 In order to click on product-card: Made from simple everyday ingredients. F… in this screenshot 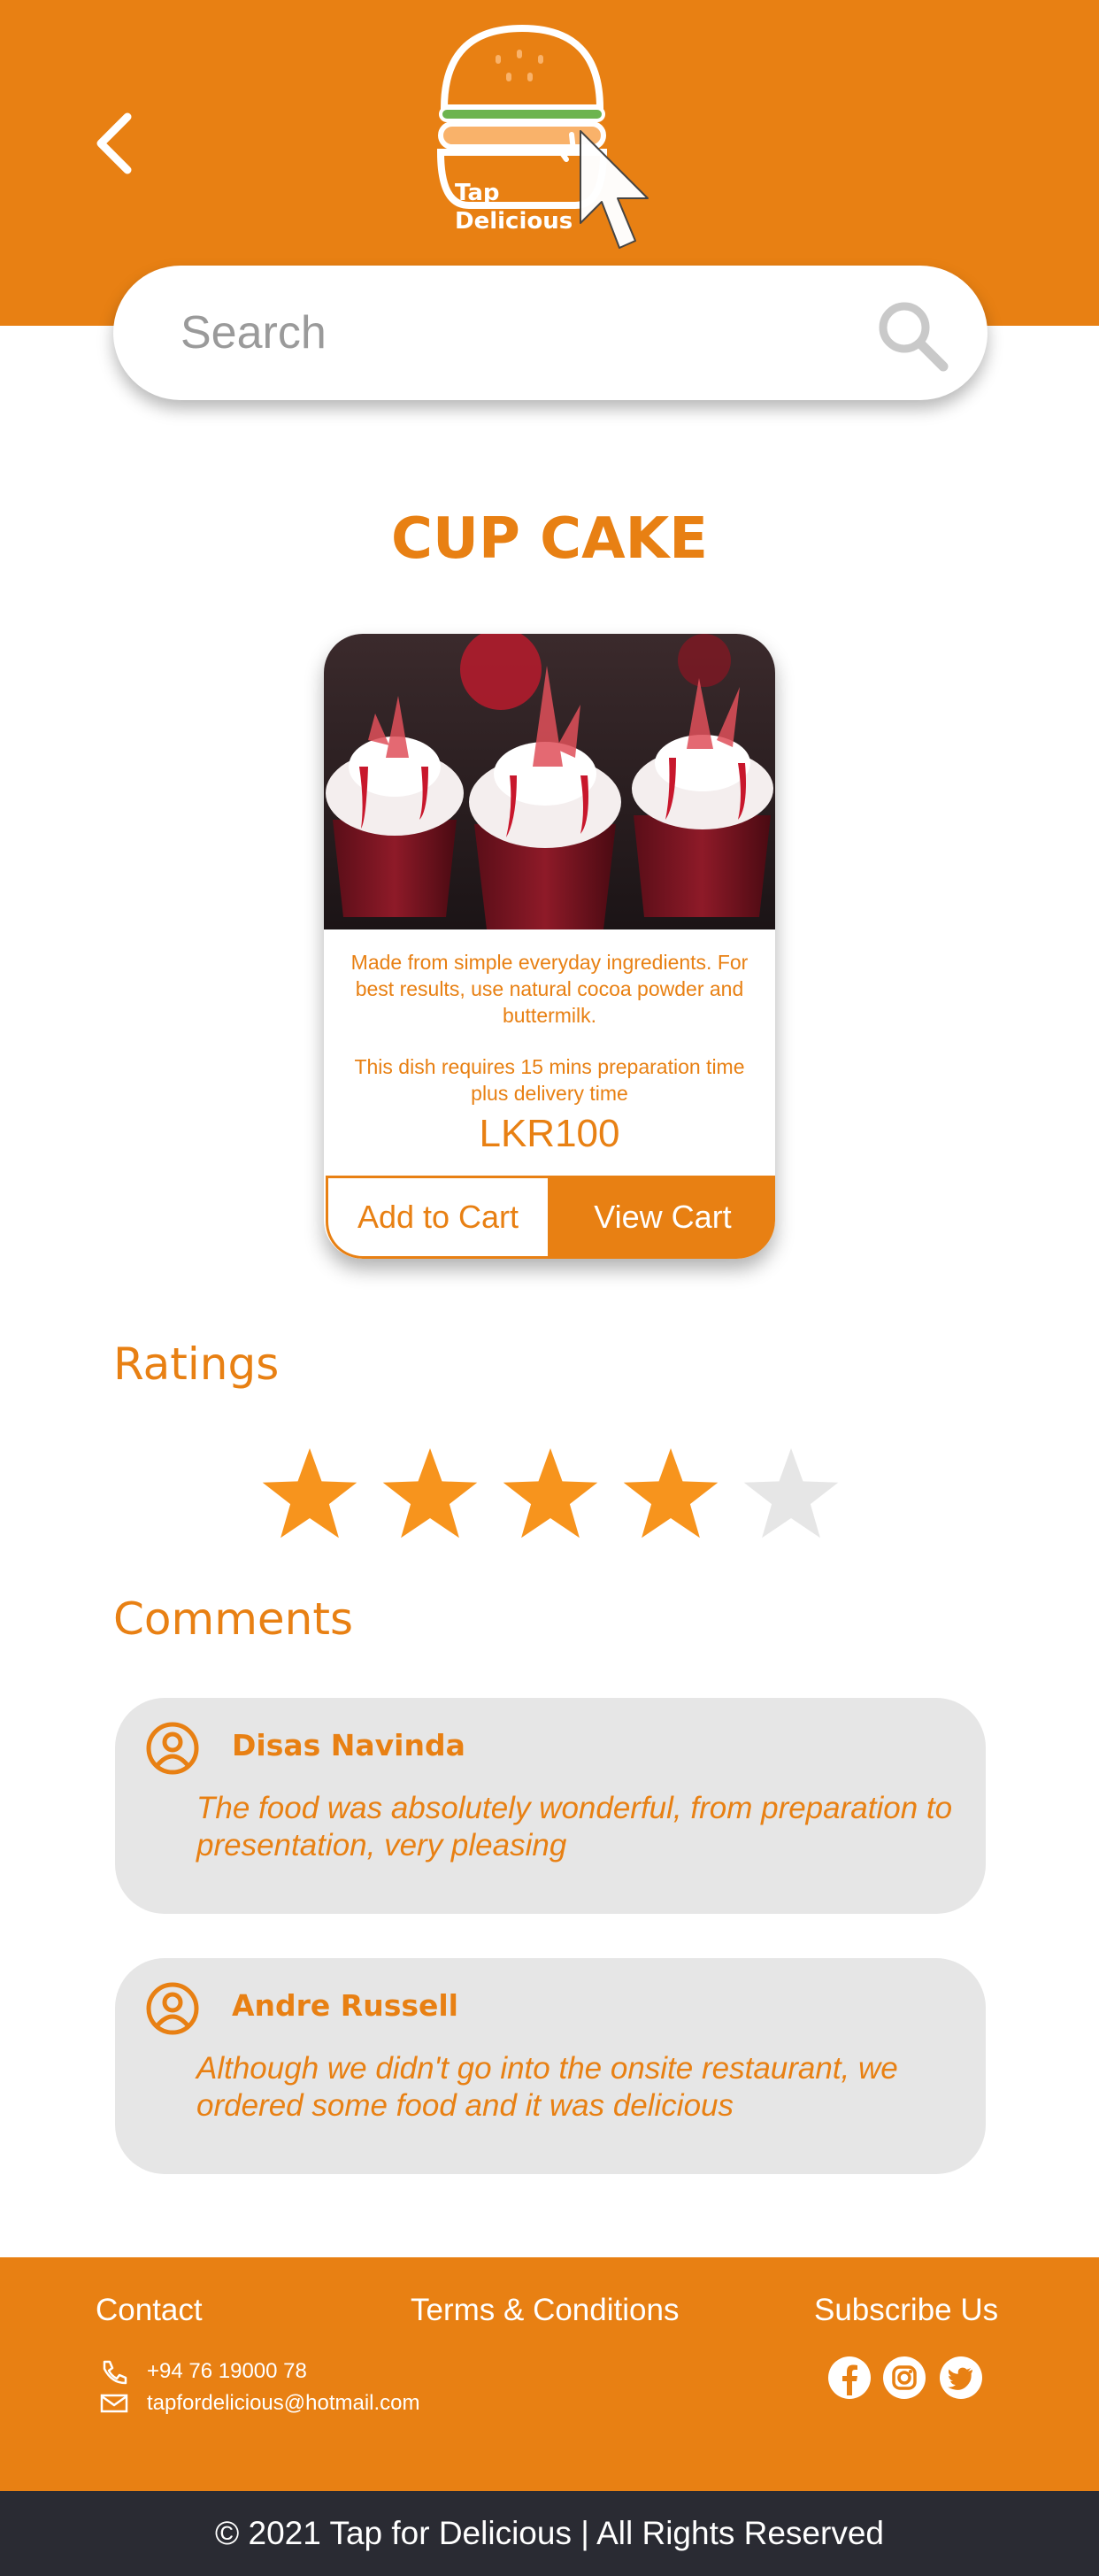, I will do `click(549, 946)`.